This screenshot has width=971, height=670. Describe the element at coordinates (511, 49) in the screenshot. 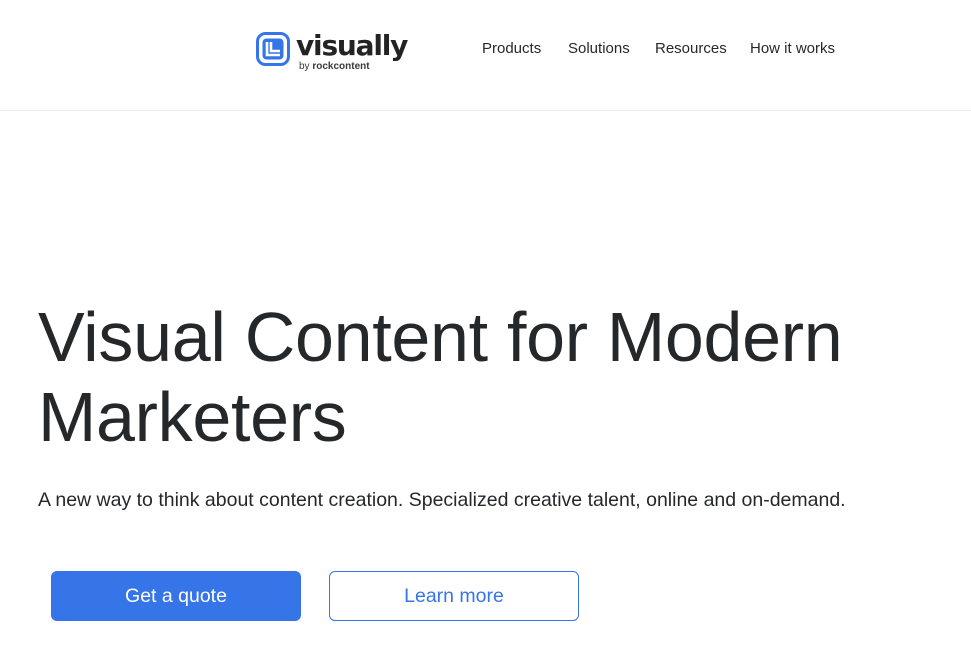

I see `nav-products: Products` at that location.